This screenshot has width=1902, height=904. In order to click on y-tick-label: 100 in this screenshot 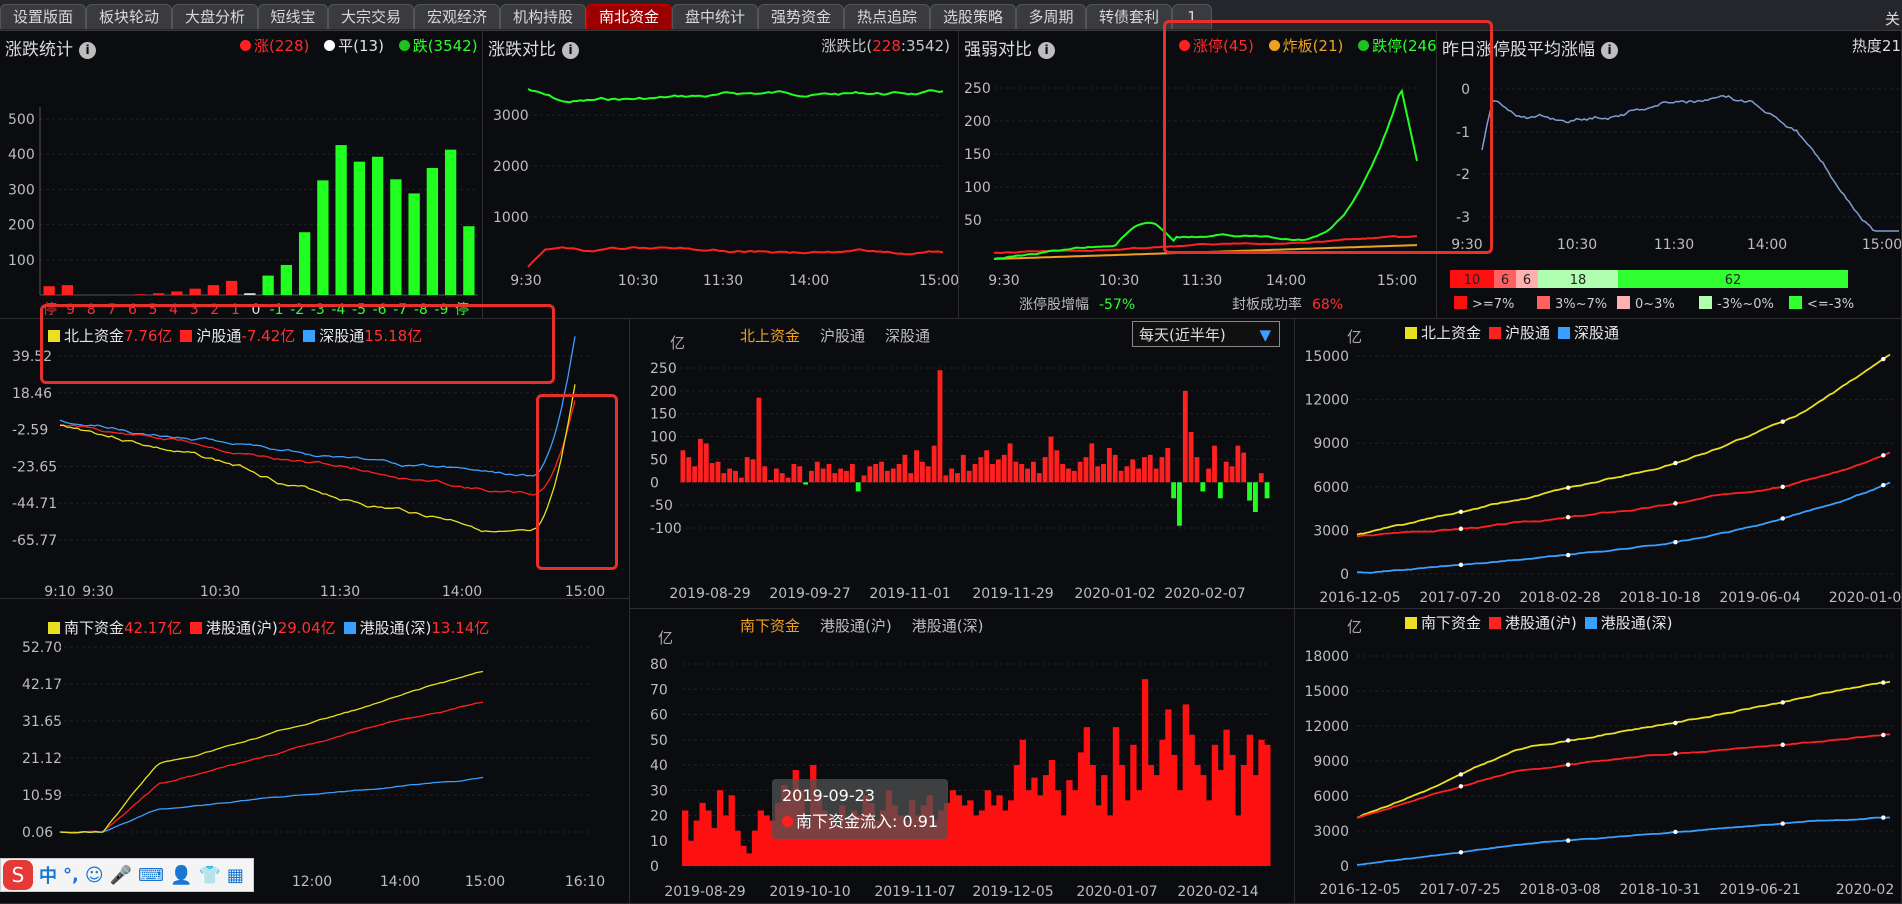, I will do `click(977, 188)`.